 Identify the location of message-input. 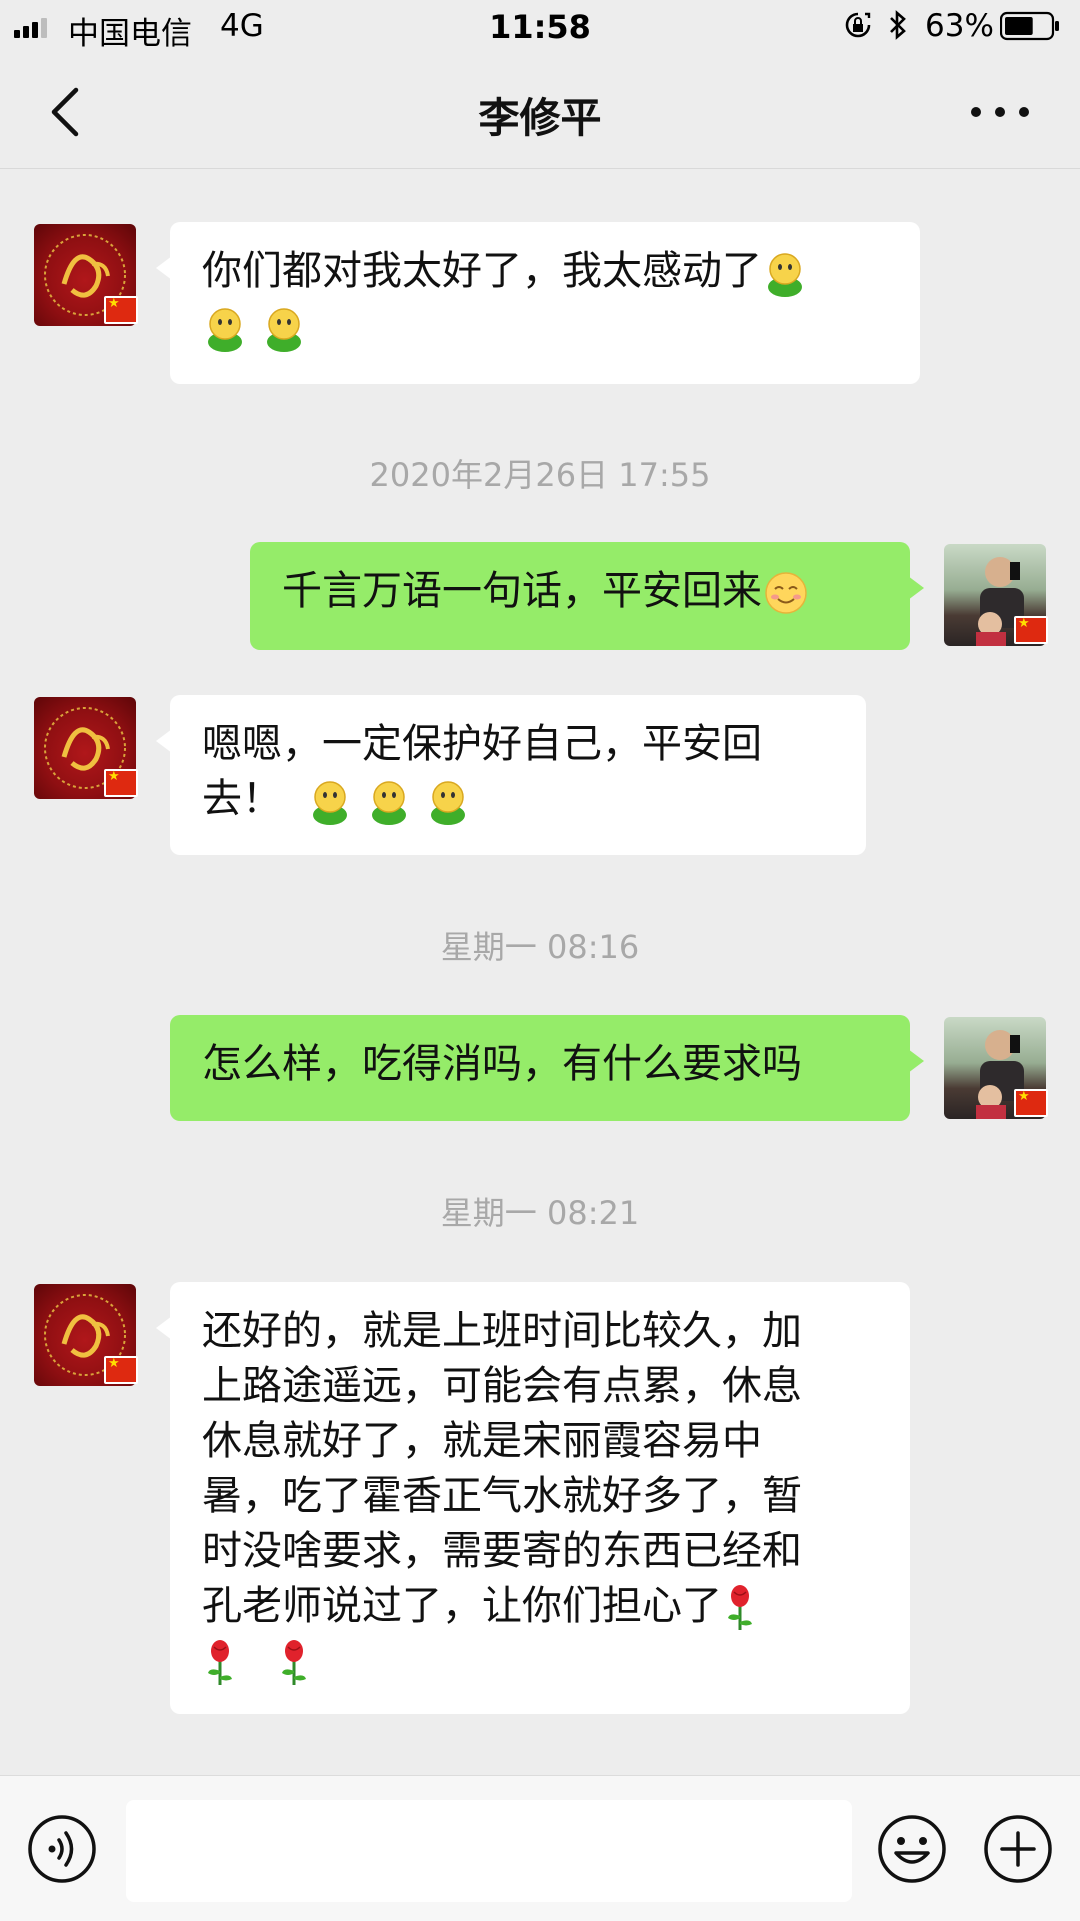
(489, 1851).